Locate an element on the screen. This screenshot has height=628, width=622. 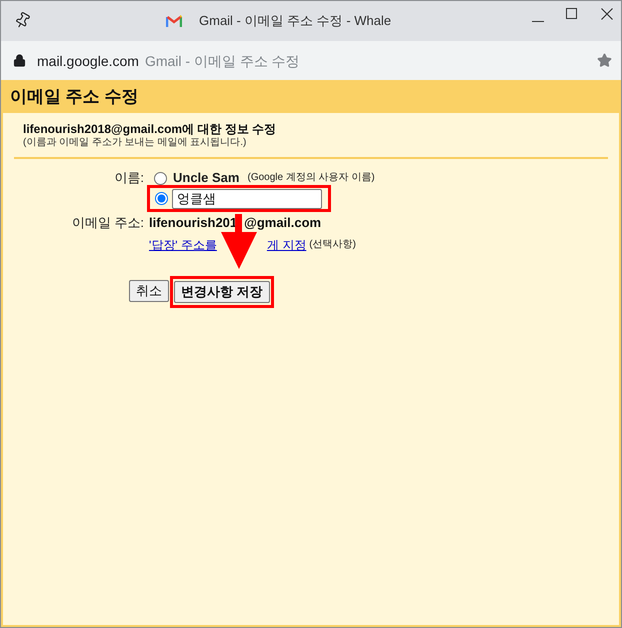
cancel-button: 취소 is located at coordinates (149, 291).